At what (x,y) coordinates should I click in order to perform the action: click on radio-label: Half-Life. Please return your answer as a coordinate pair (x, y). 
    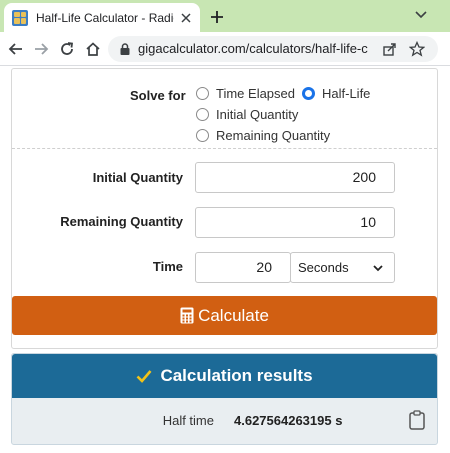
    Looking at the image, I should click on (346, 93).